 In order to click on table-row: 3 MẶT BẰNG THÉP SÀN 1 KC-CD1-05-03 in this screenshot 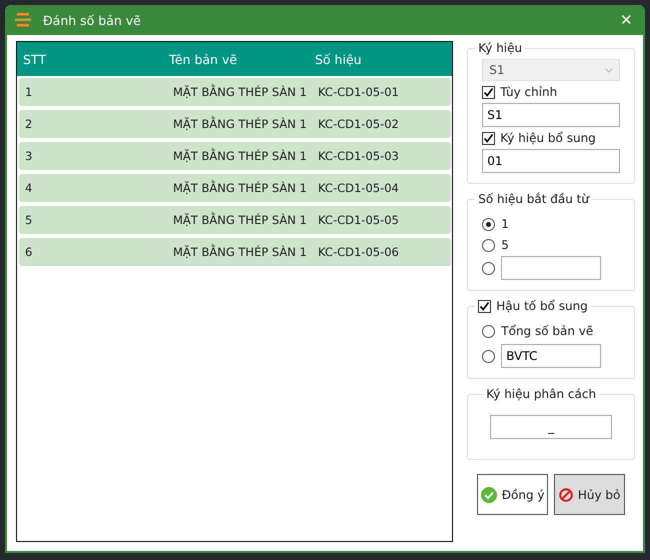, I will do `click(235, 156)`.